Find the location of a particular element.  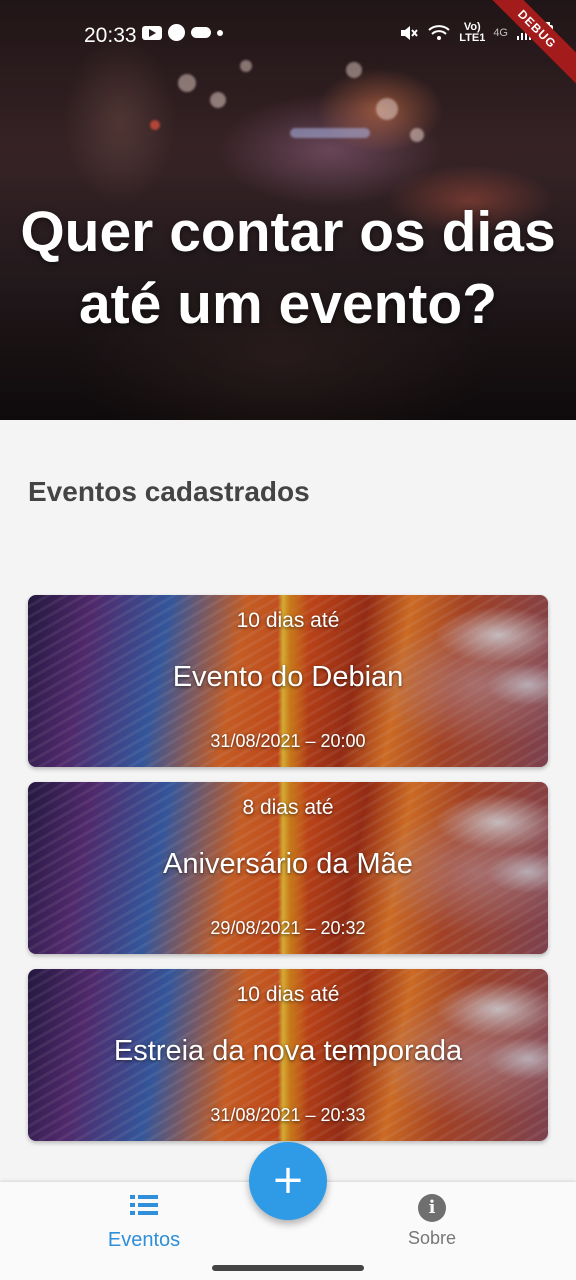

soccer-ball-icon is located at coordinates (176, 32).